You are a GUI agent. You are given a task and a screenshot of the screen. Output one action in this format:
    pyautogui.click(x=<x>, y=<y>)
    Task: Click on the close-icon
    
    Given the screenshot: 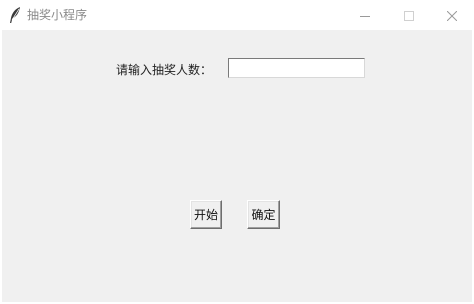 What is the action you would take?
    pyautogui.click(x=452, y=15)
    